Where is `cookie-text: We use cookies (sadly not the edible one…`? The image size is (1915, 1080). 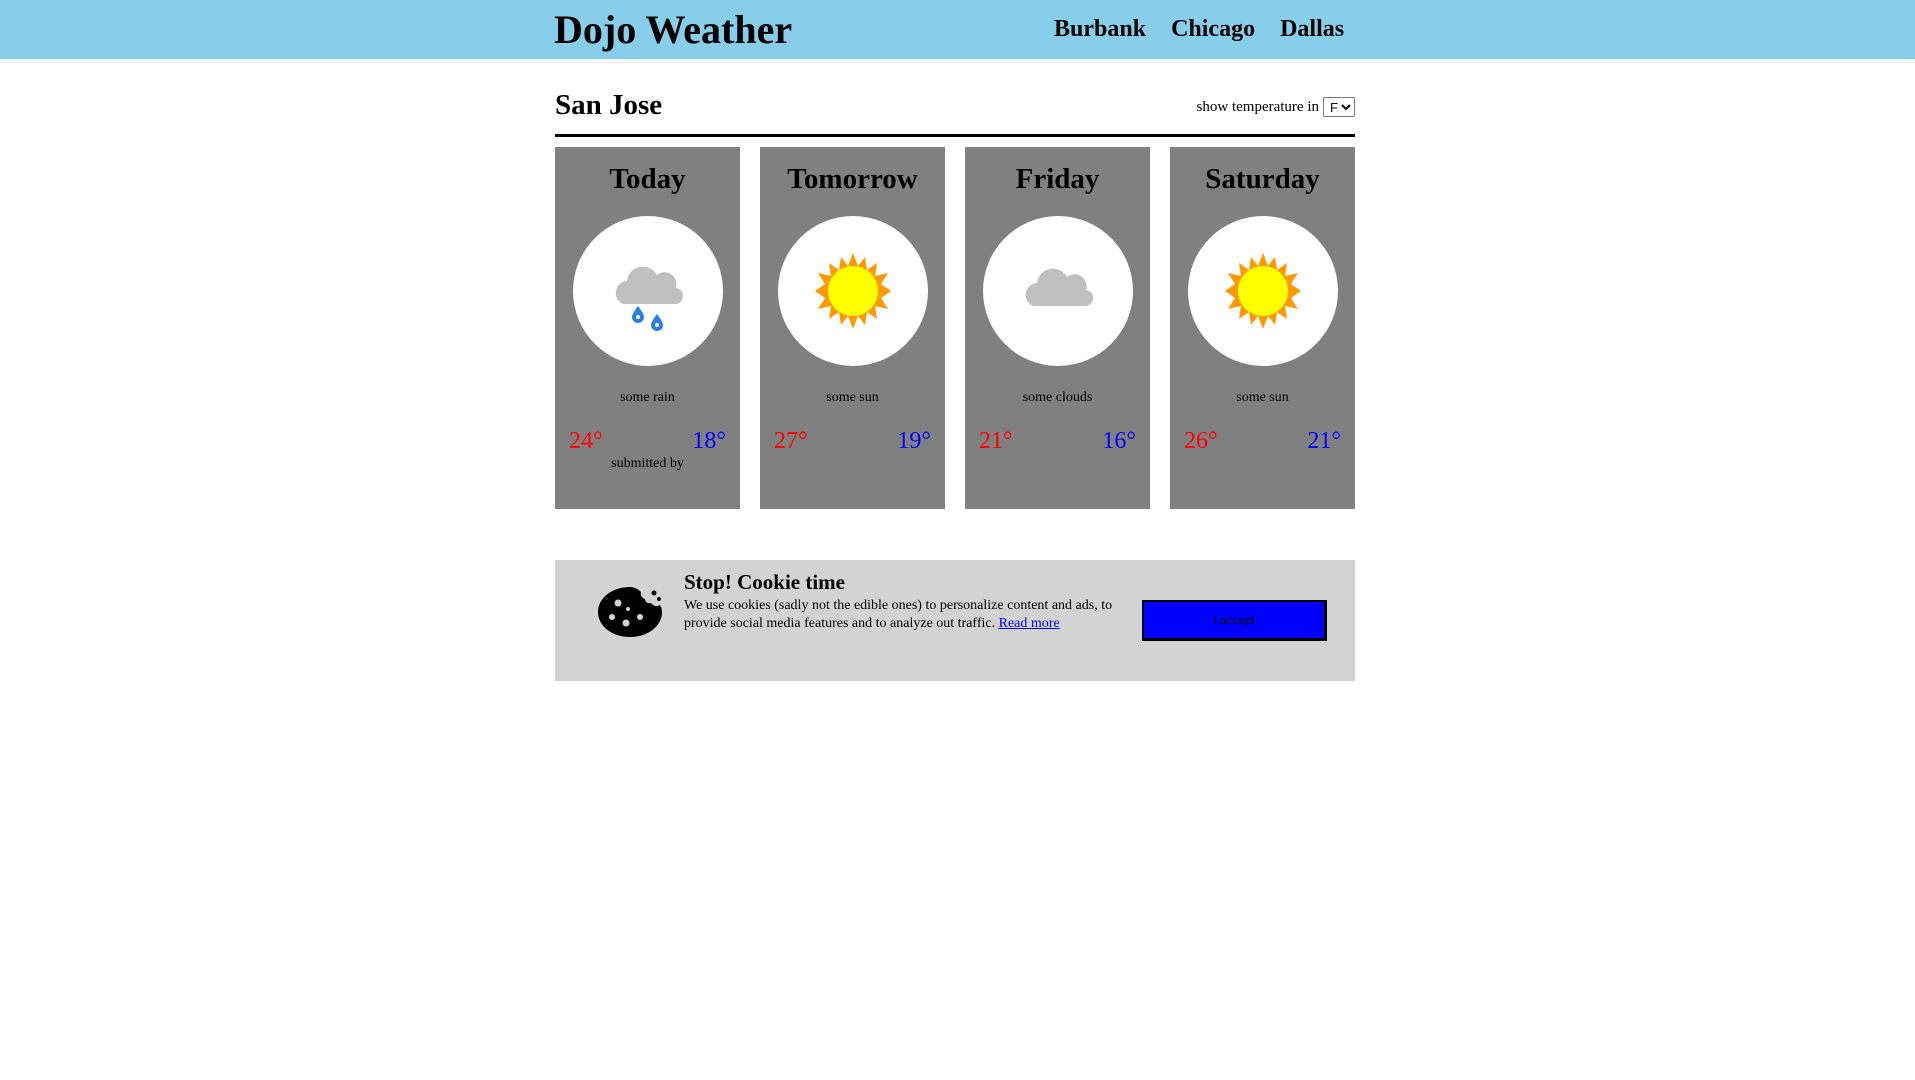
cookie-text: We use cookies (sadly not the edible one… is located at coordinates (909, 615).